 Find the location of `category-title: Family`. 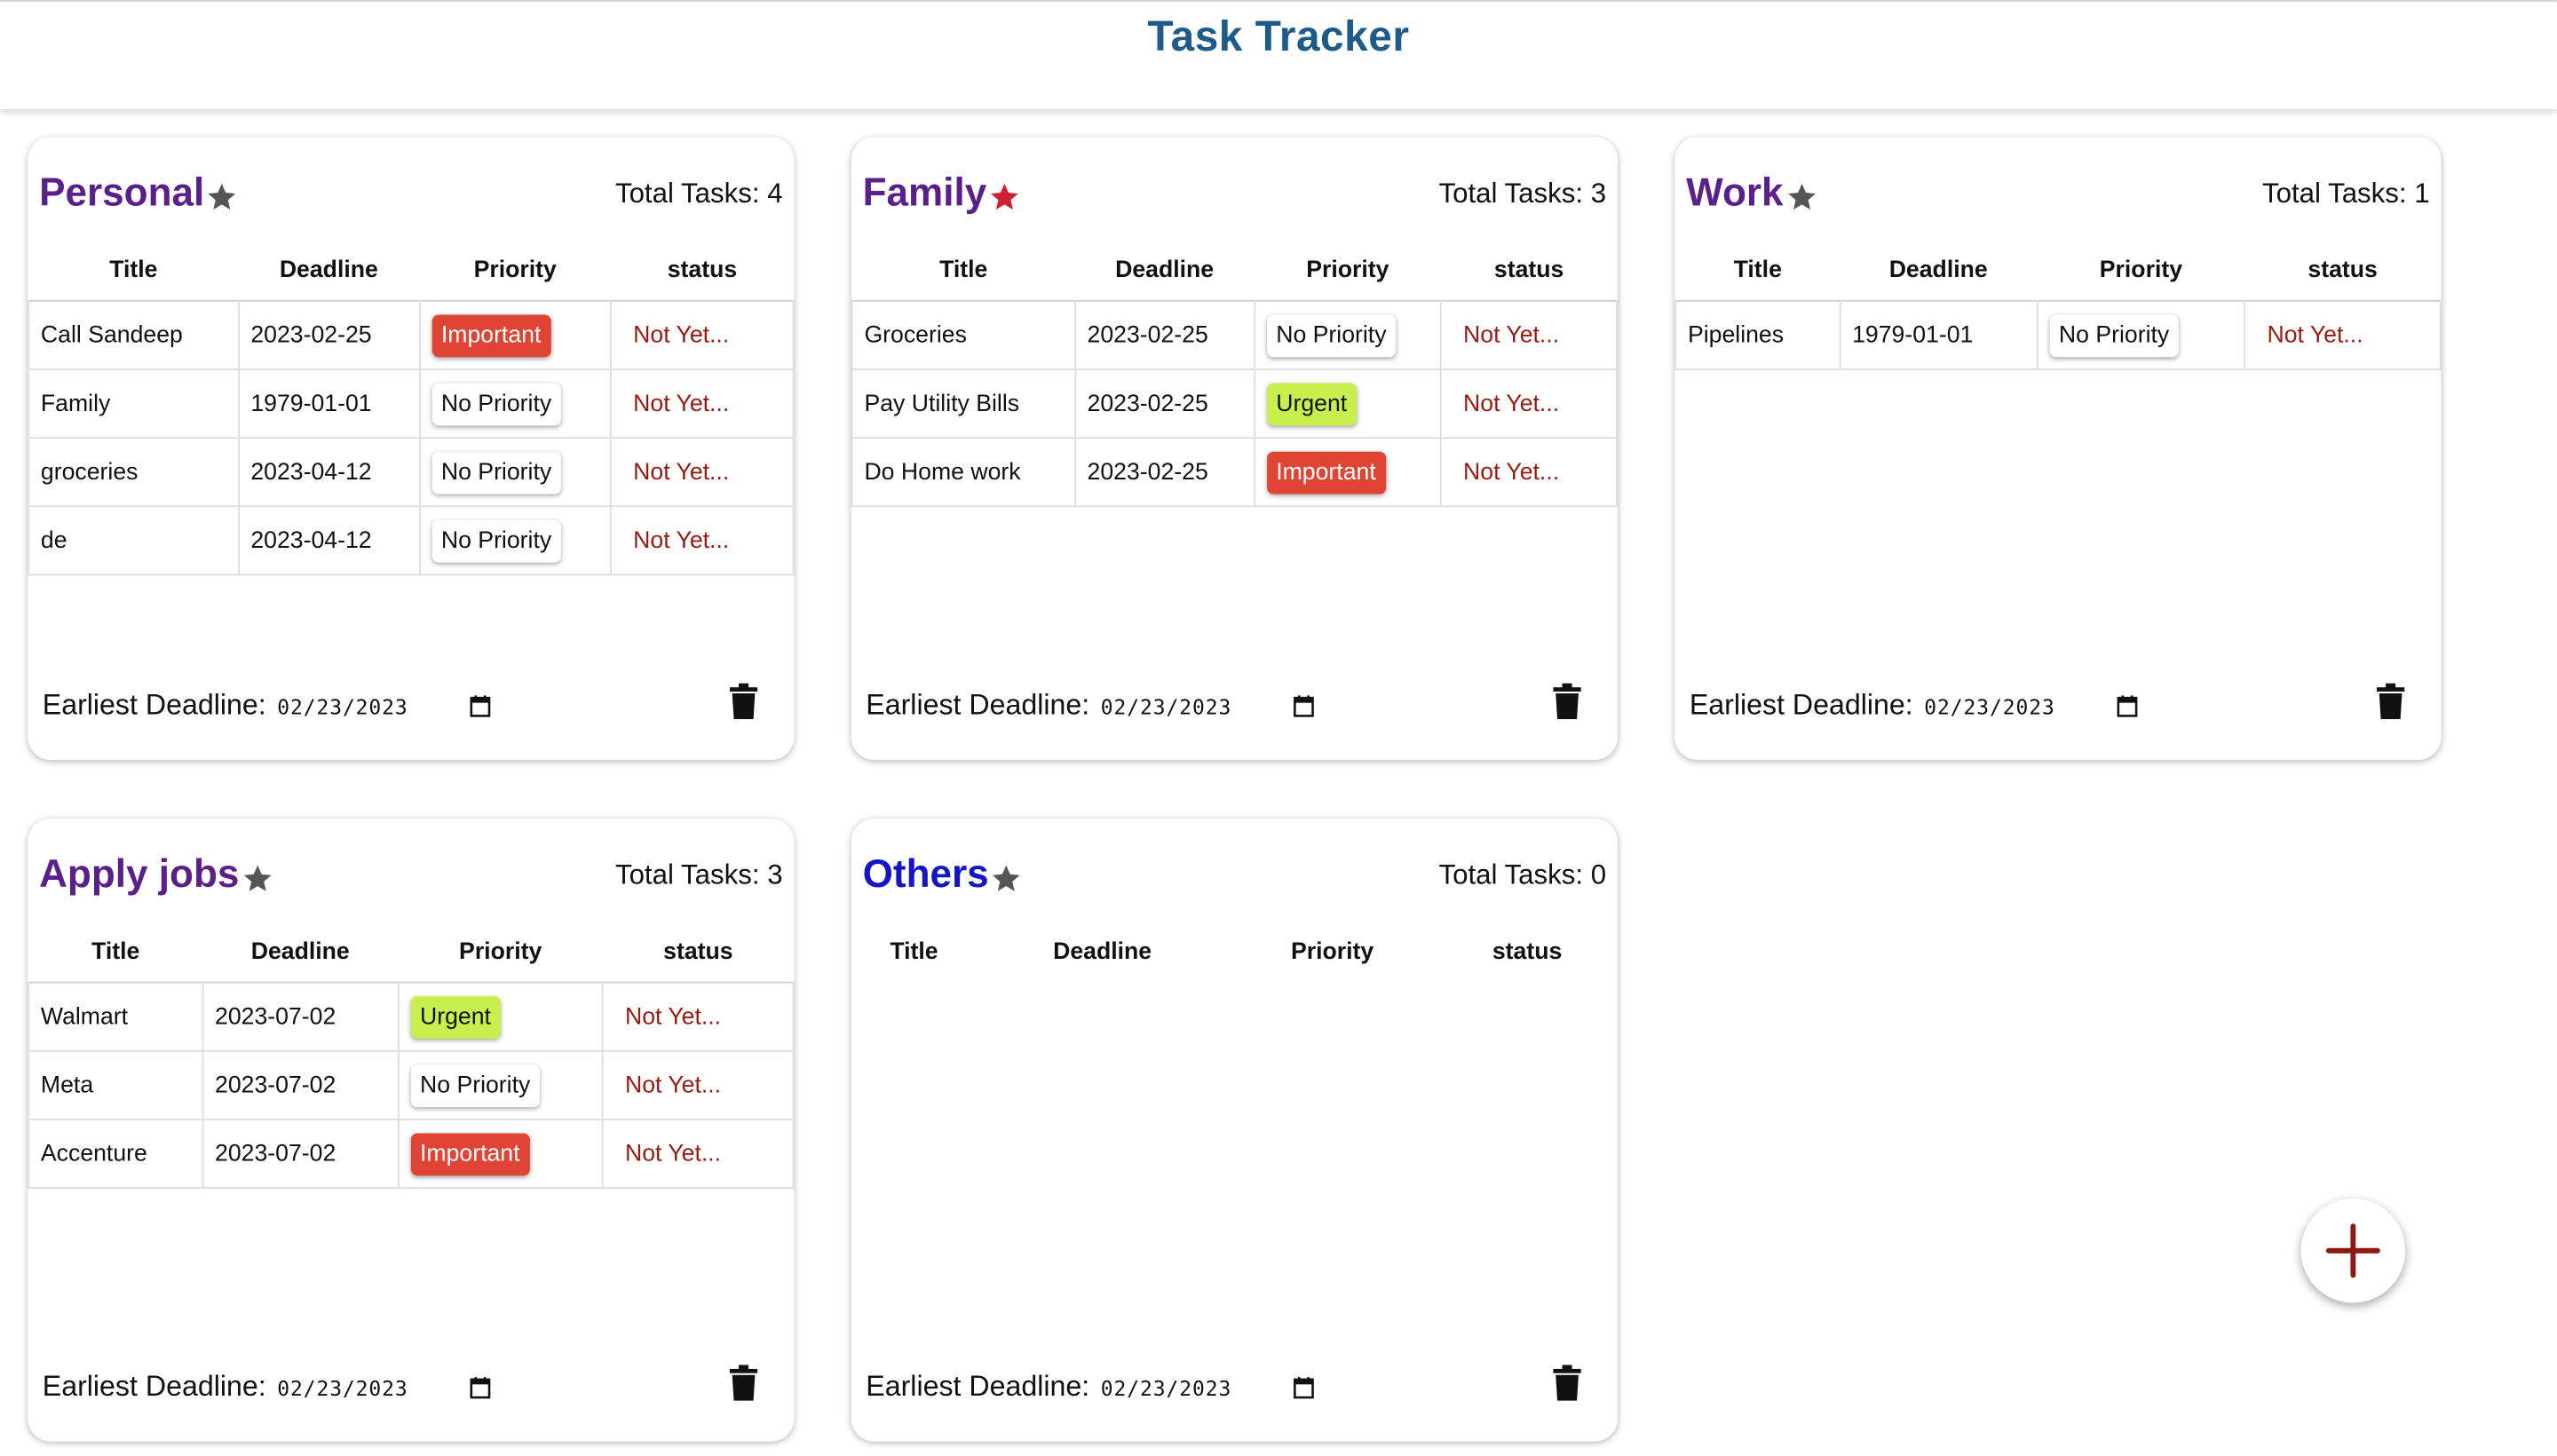

category-title: Family is located at coordinates (942, 194).